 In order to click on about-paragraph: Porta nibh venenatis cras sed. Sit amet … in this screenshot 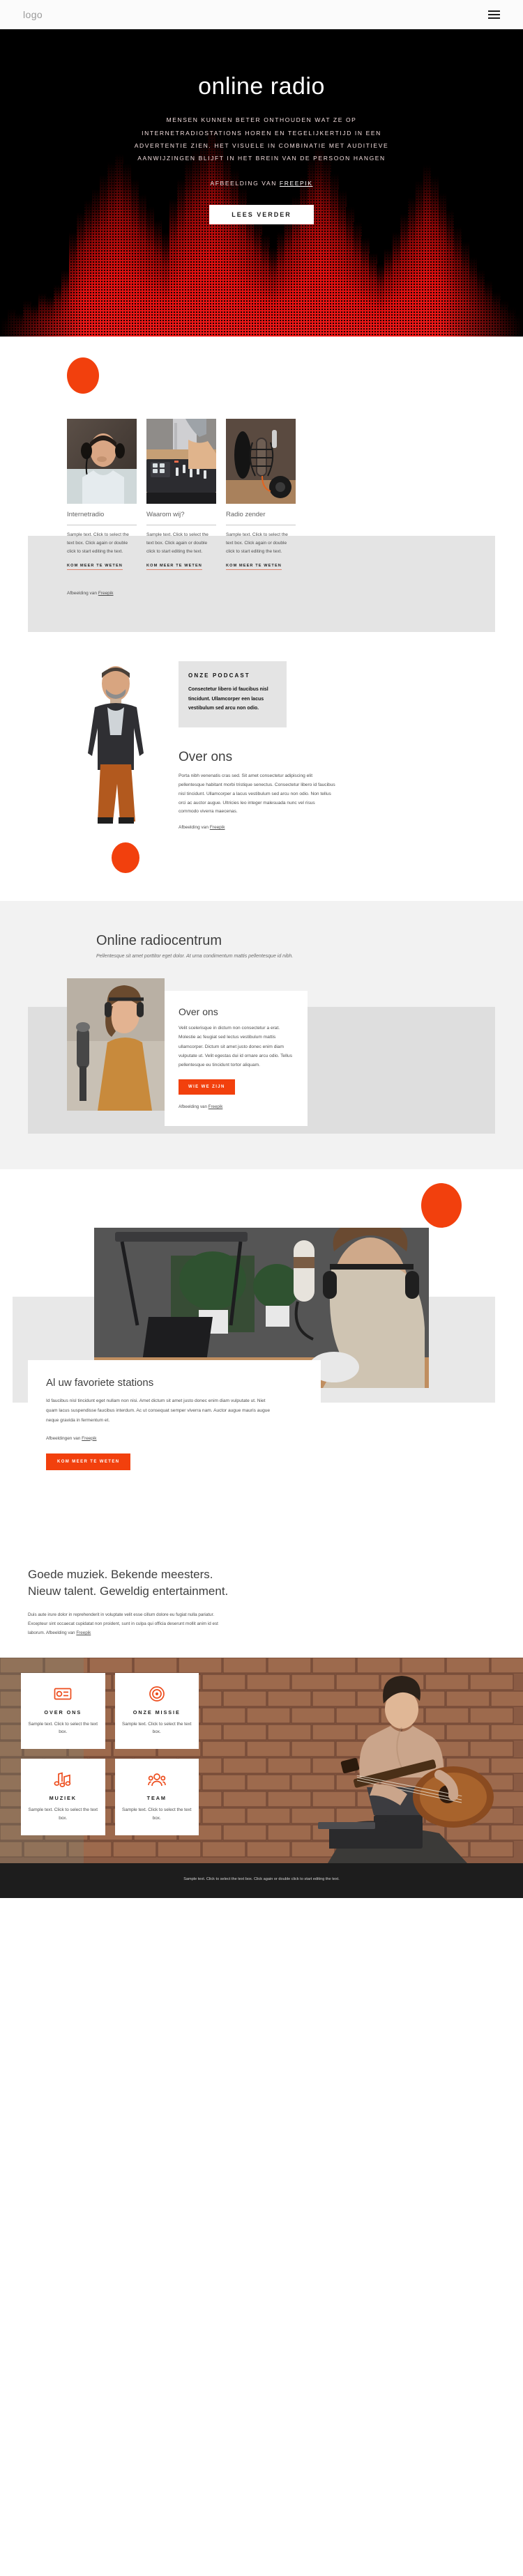, I will do `click(257, 794)`.